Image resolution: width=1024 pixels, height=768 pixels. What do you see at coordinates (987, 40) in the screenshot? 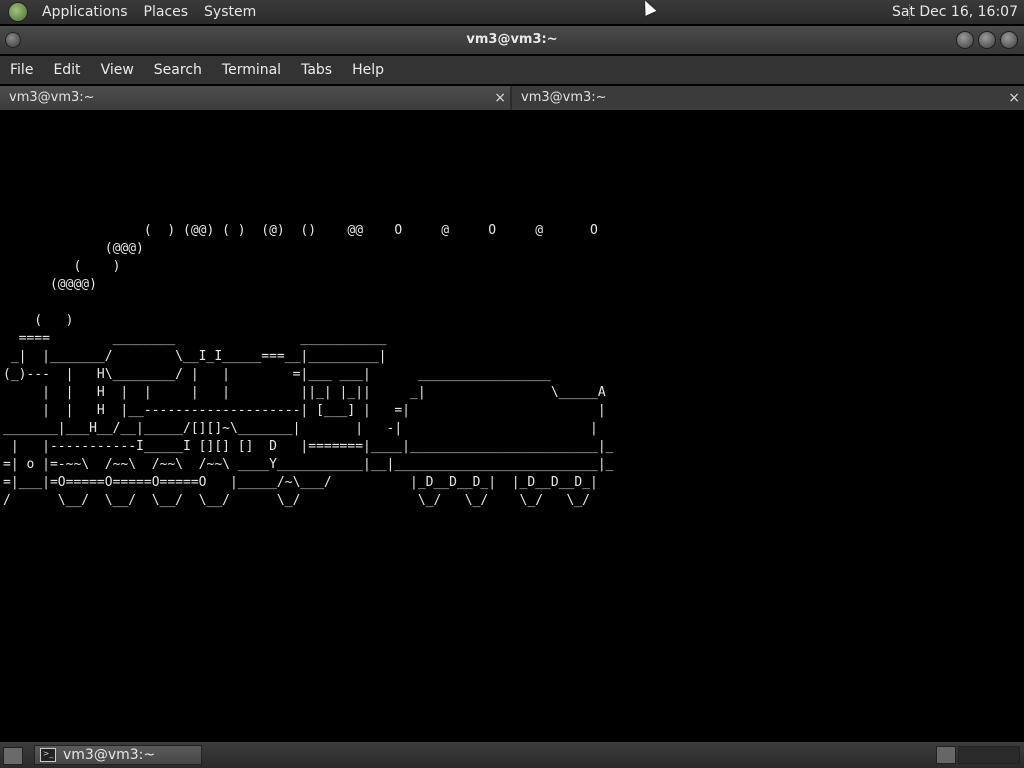
I see `maximize-button` at bounding box center [987, 40].